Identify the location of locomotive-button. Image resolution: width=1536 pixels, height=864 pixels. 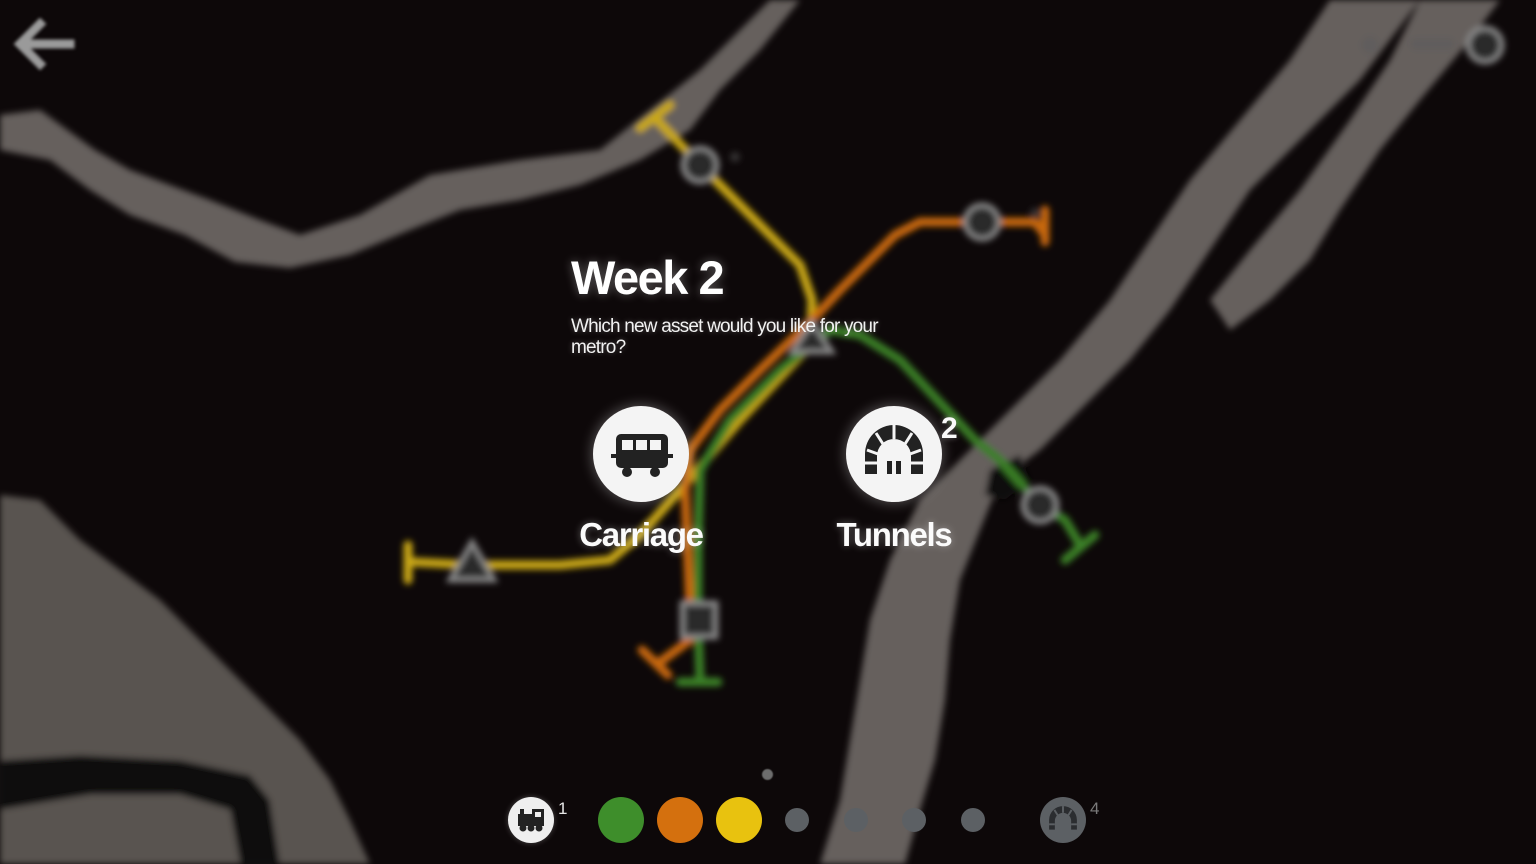
(531, 820).